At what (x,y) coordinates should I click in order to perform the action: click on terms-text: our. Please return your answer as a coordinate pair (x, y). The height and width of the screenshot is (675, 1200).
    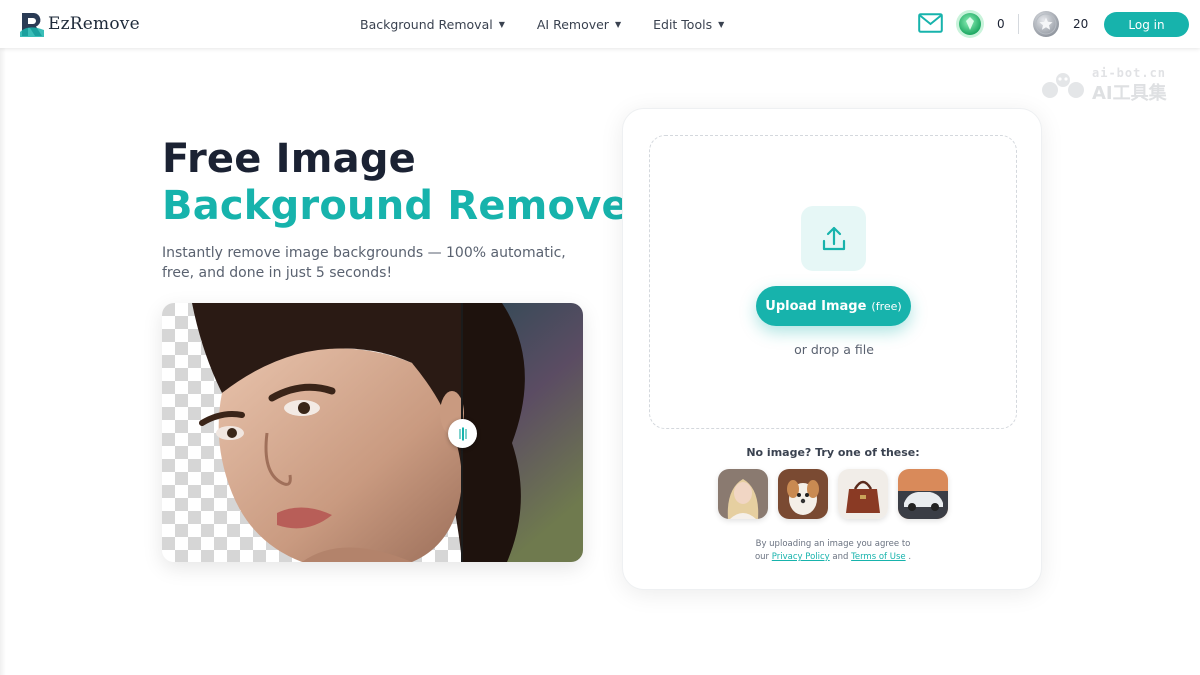
    Looking at the image, I should click on (762, 557).